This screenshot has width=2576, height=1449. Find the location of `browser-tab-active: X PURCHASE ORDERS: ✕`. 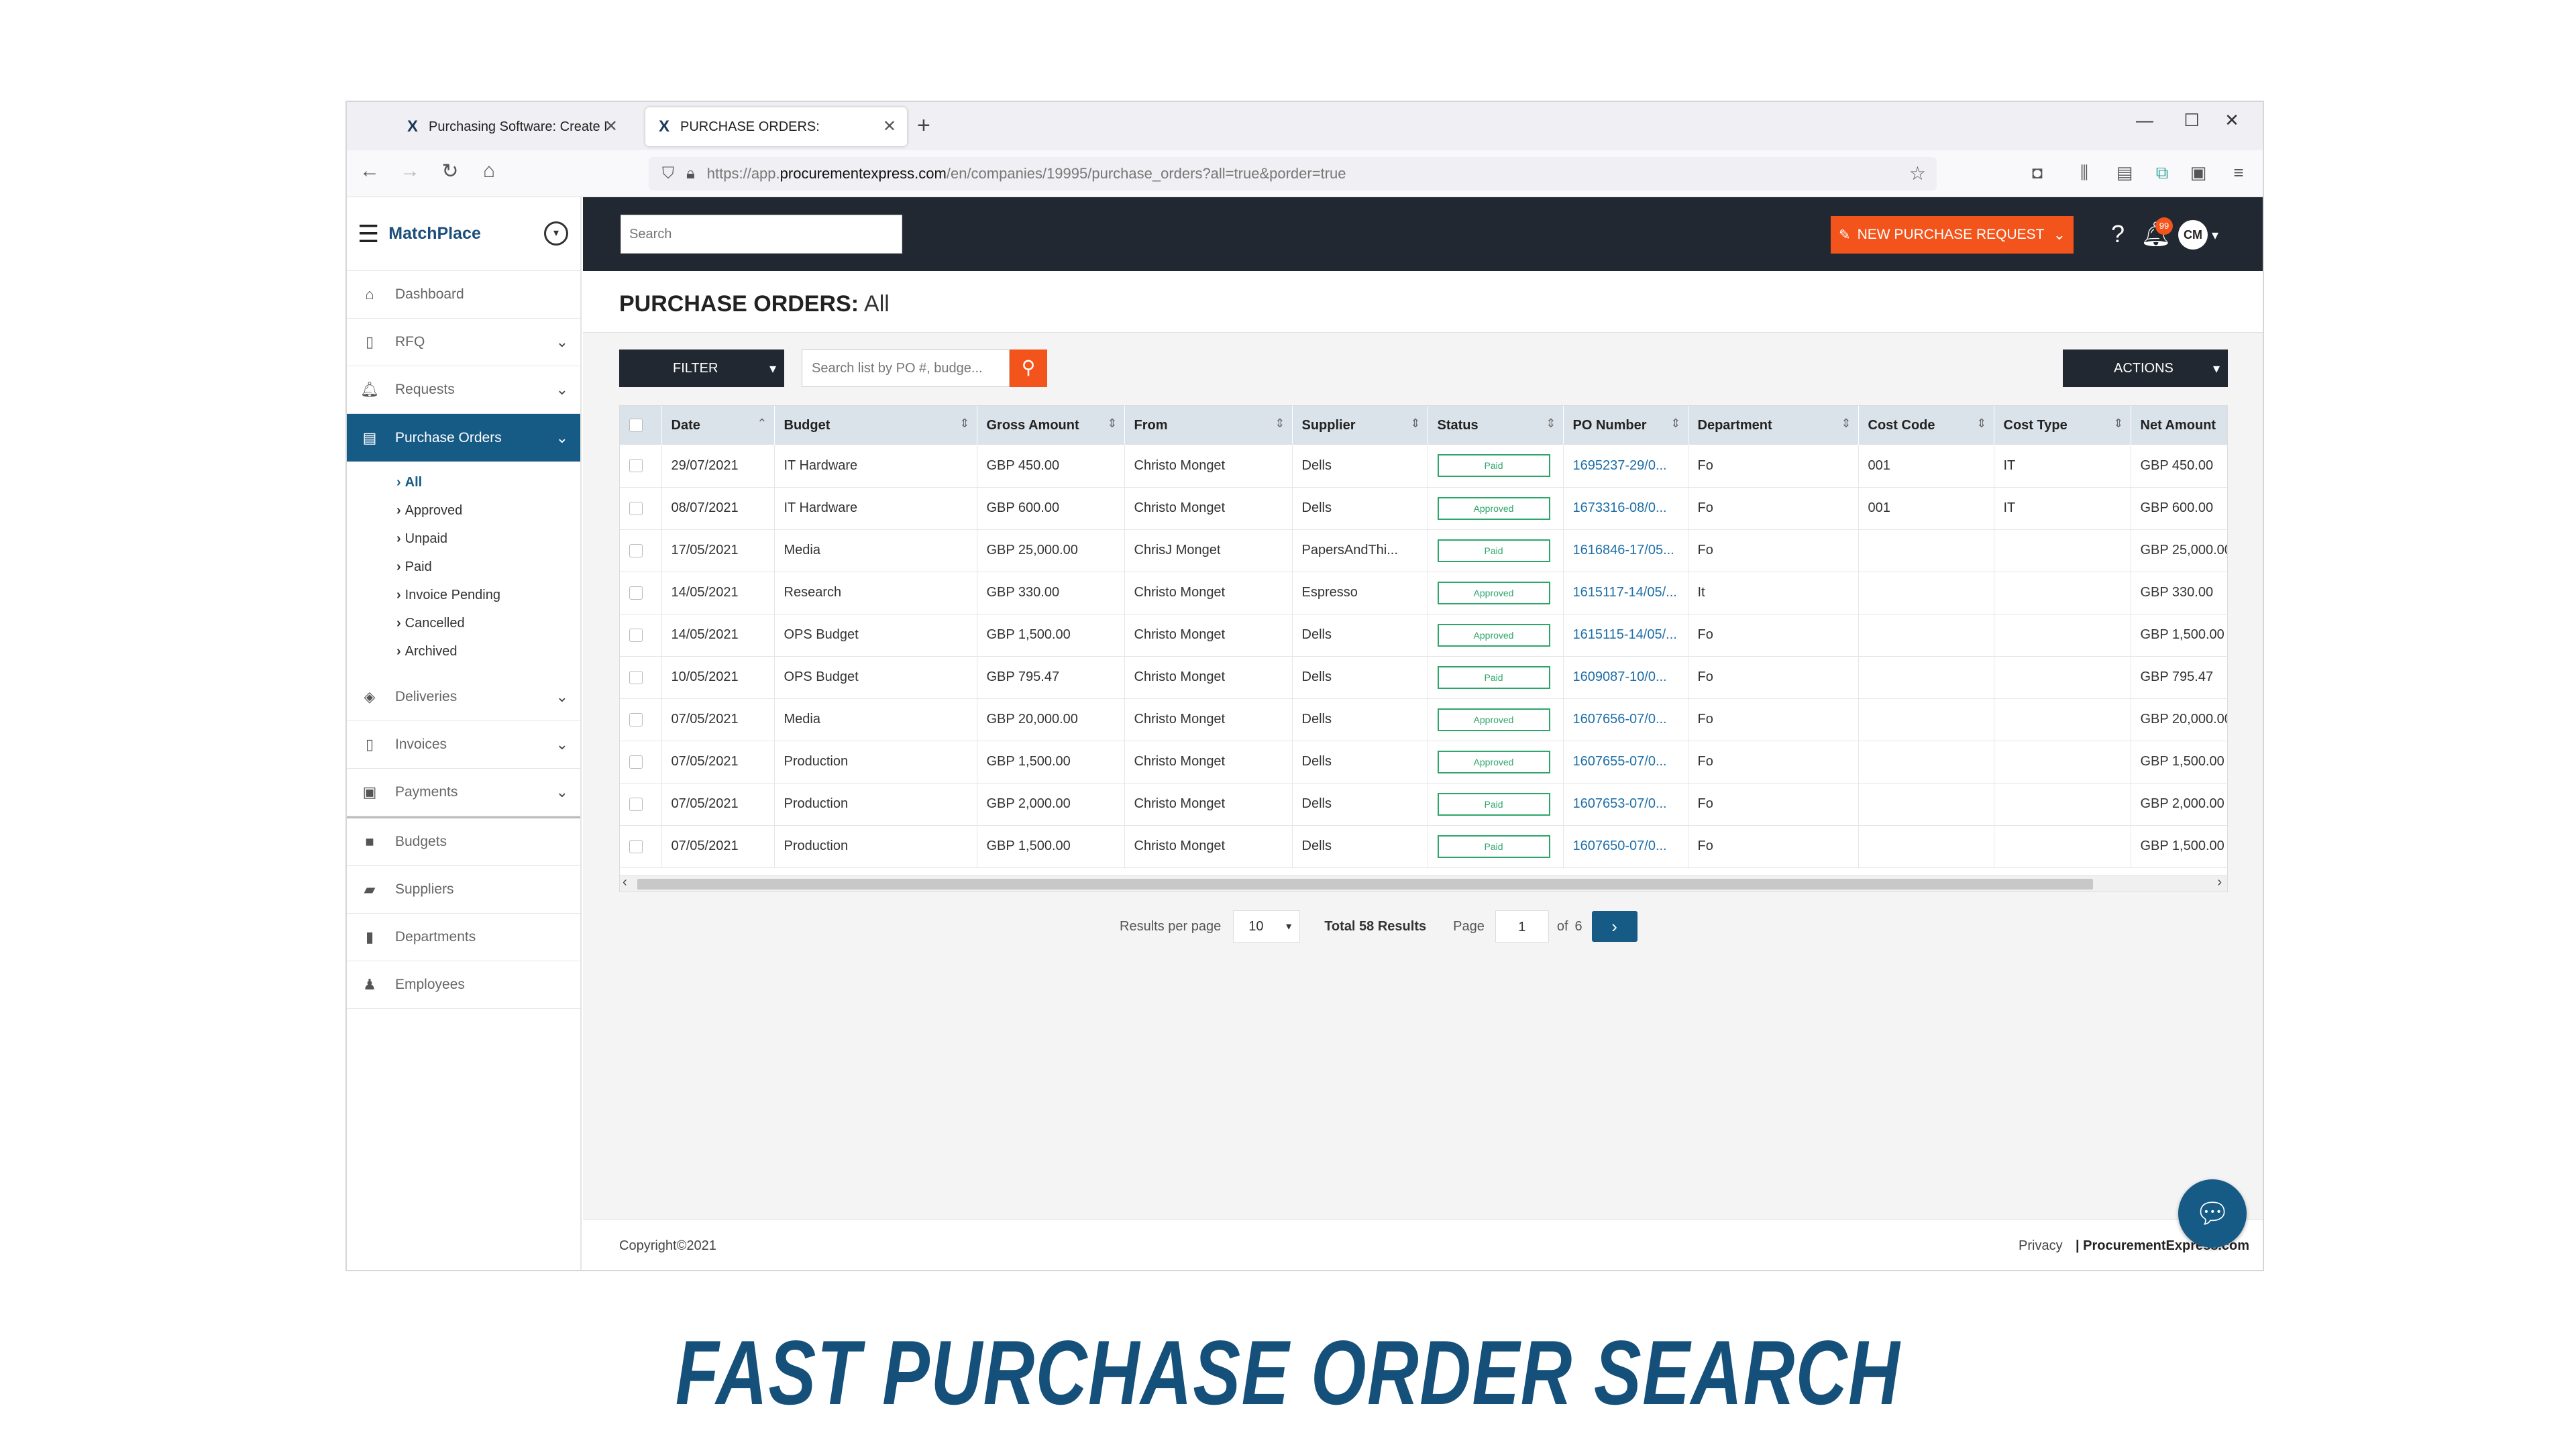

browser-tab-active: X PURCHASE ORDERS: ✕ is located at coordinates (776, 126).